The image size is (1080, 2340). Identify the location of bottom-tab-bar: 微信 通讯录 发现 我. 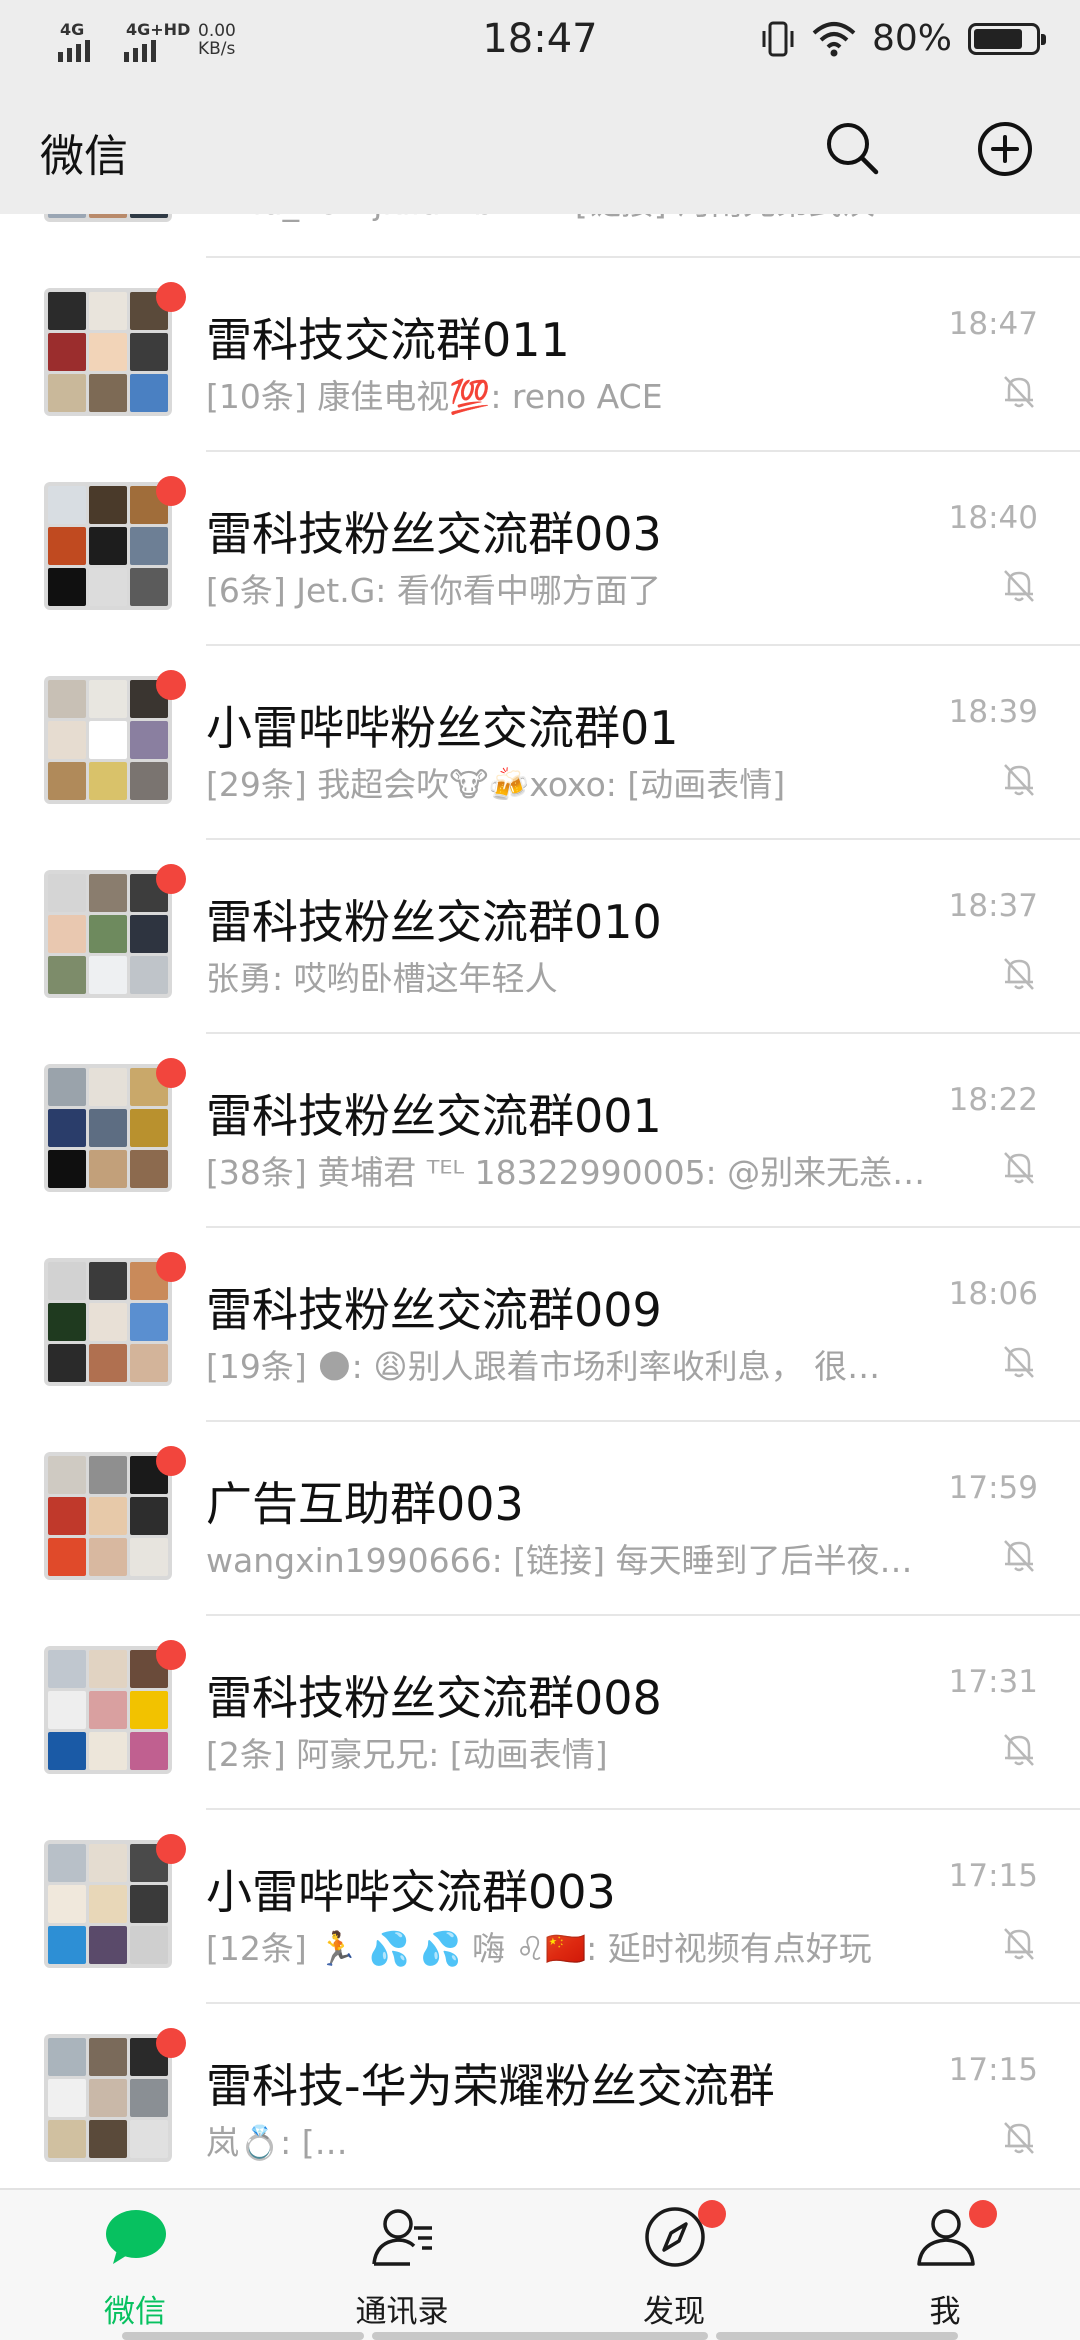
(540, 2264).